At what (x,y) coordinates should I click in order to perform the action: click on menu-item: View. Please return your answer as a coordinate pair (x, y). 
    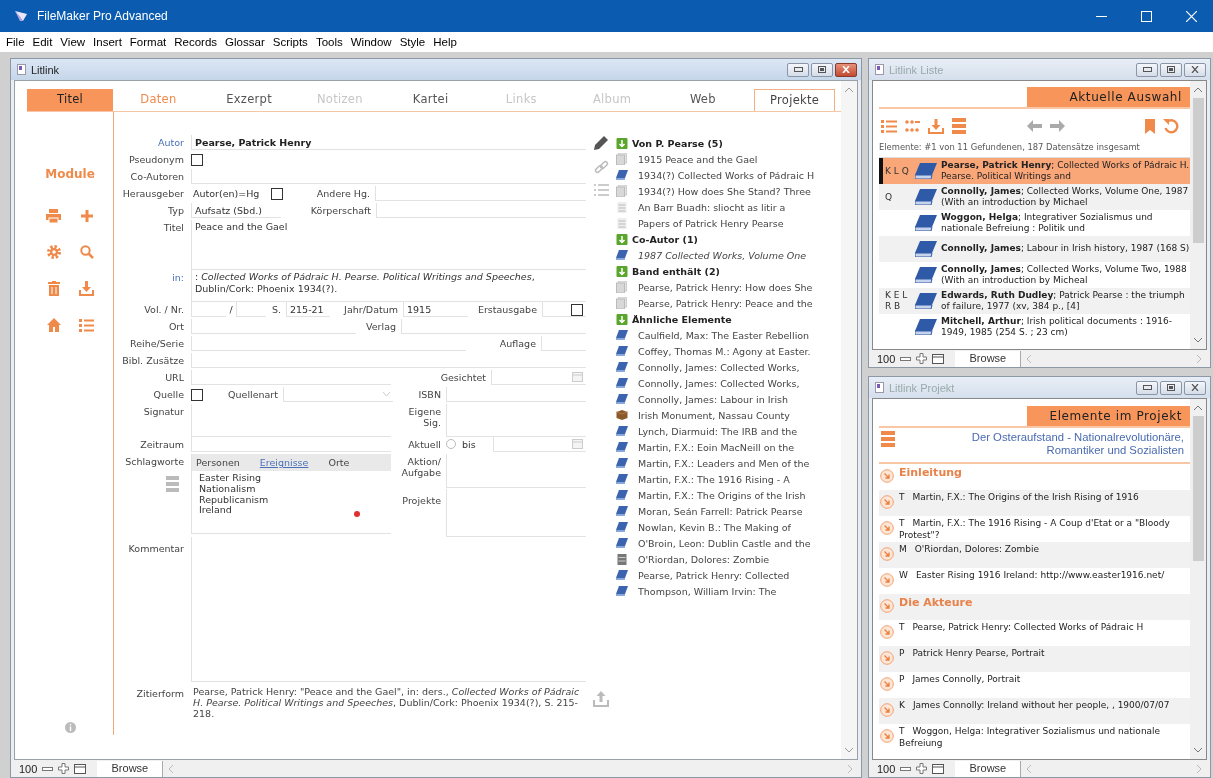
    Looking at the image, I should click on (73, 42).